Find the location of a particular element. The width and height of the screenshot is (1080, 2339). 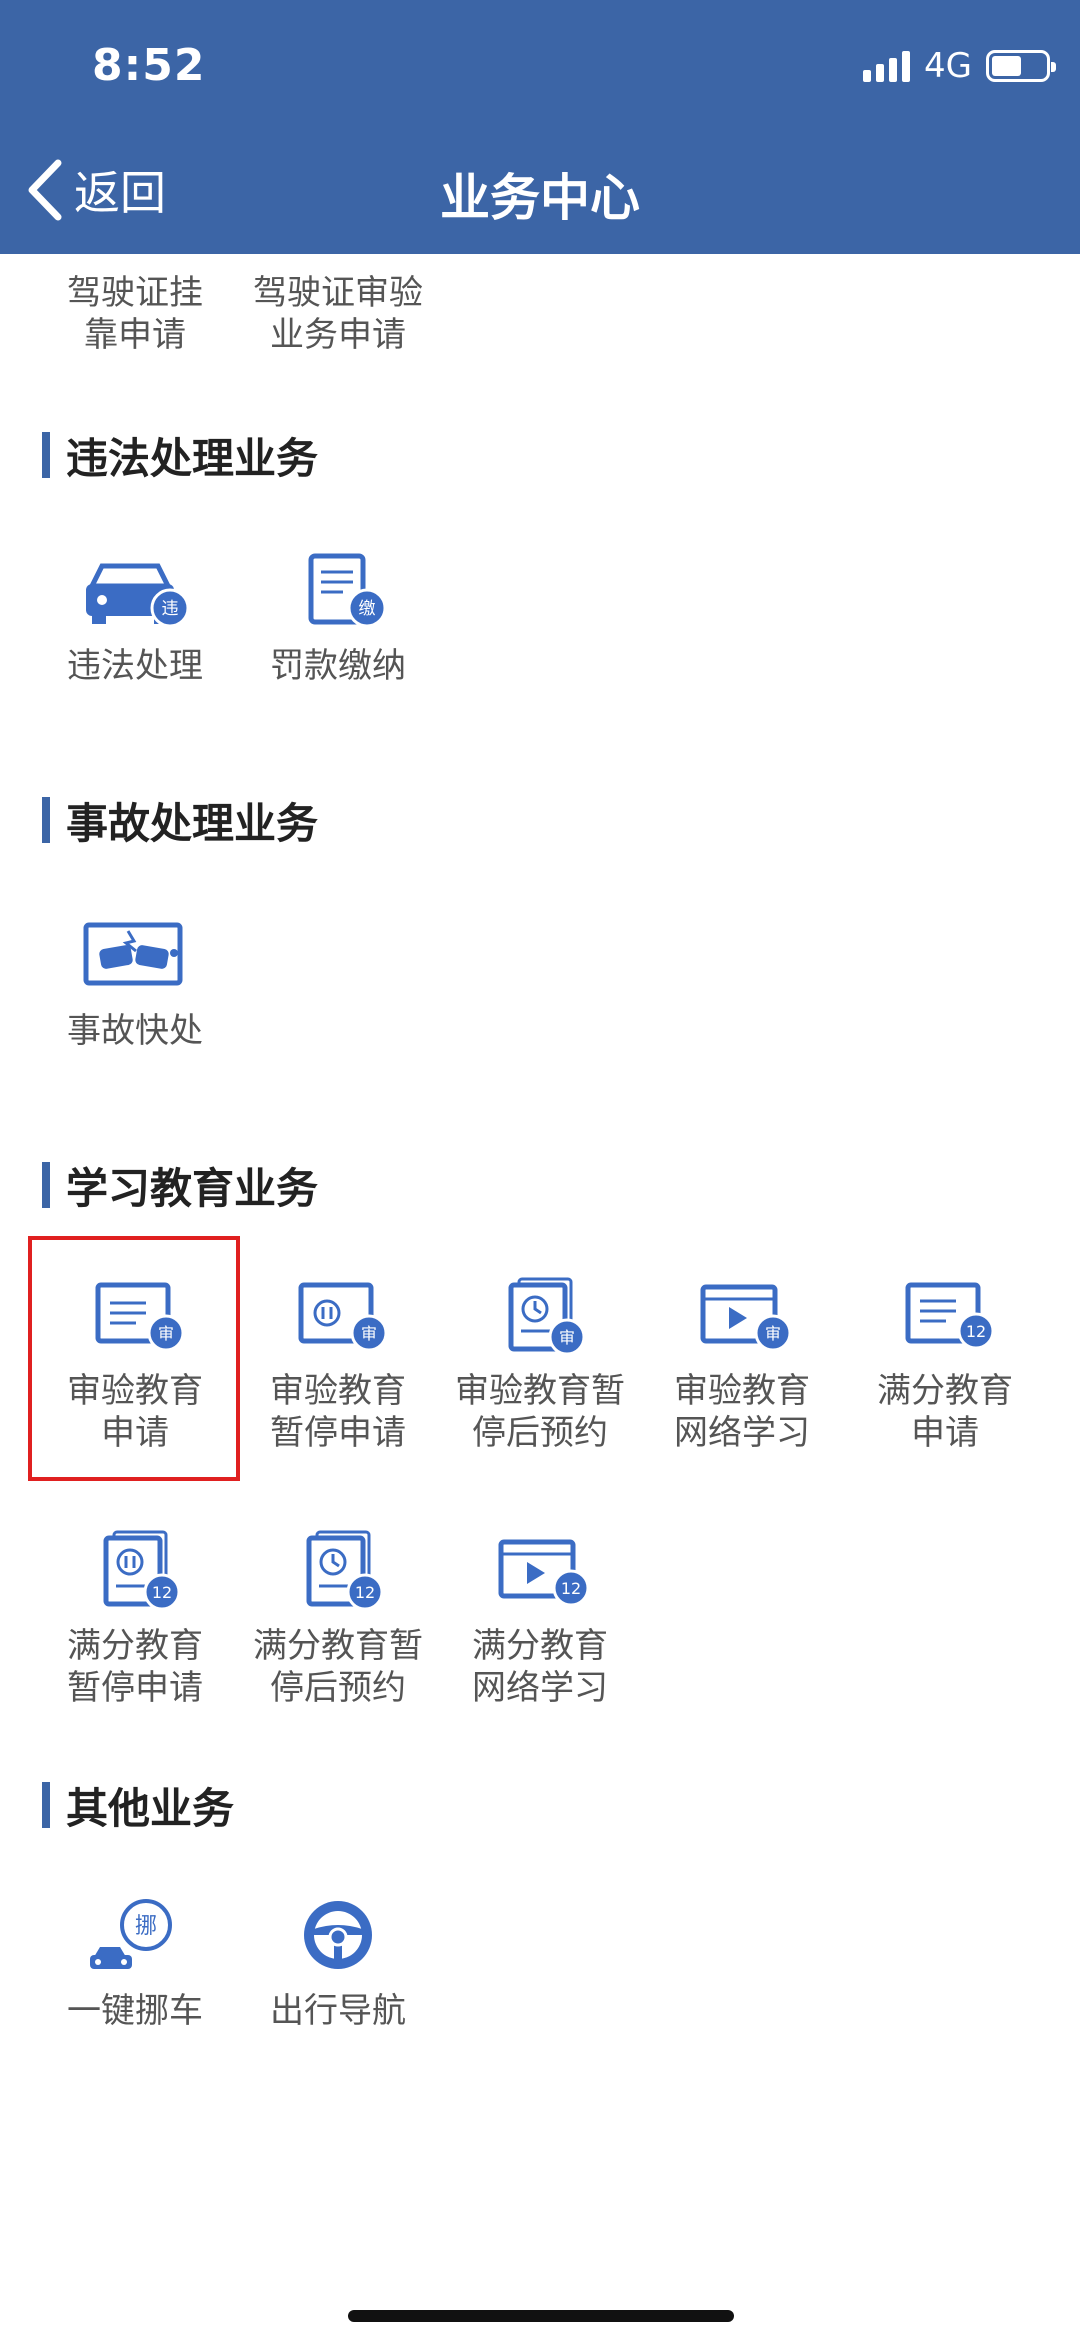

section-title-text: 其他业务 is located at coordinates (150, 1808).